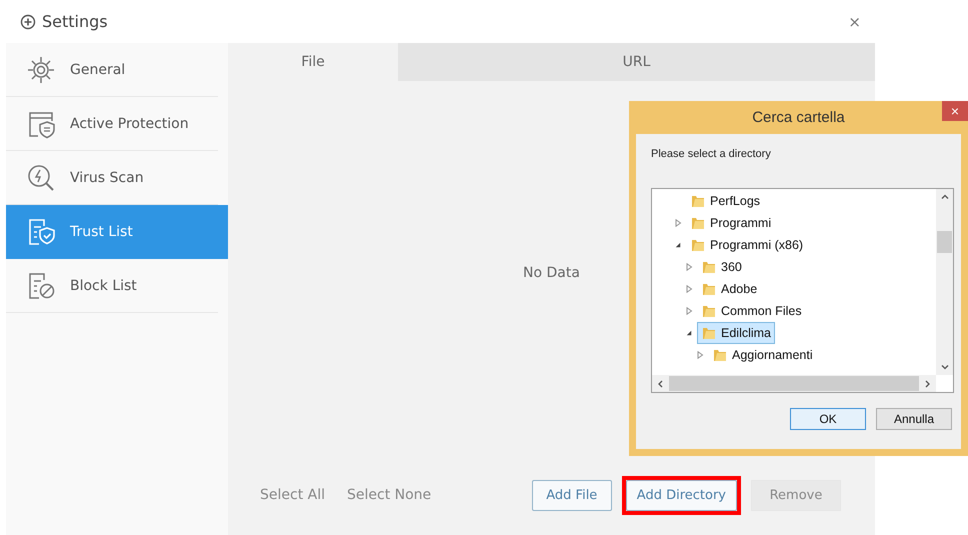 Image resolution: width=968 pixels, height=535 pixels. I want to click on sidebar-label: Trust List, so click(101, 232).